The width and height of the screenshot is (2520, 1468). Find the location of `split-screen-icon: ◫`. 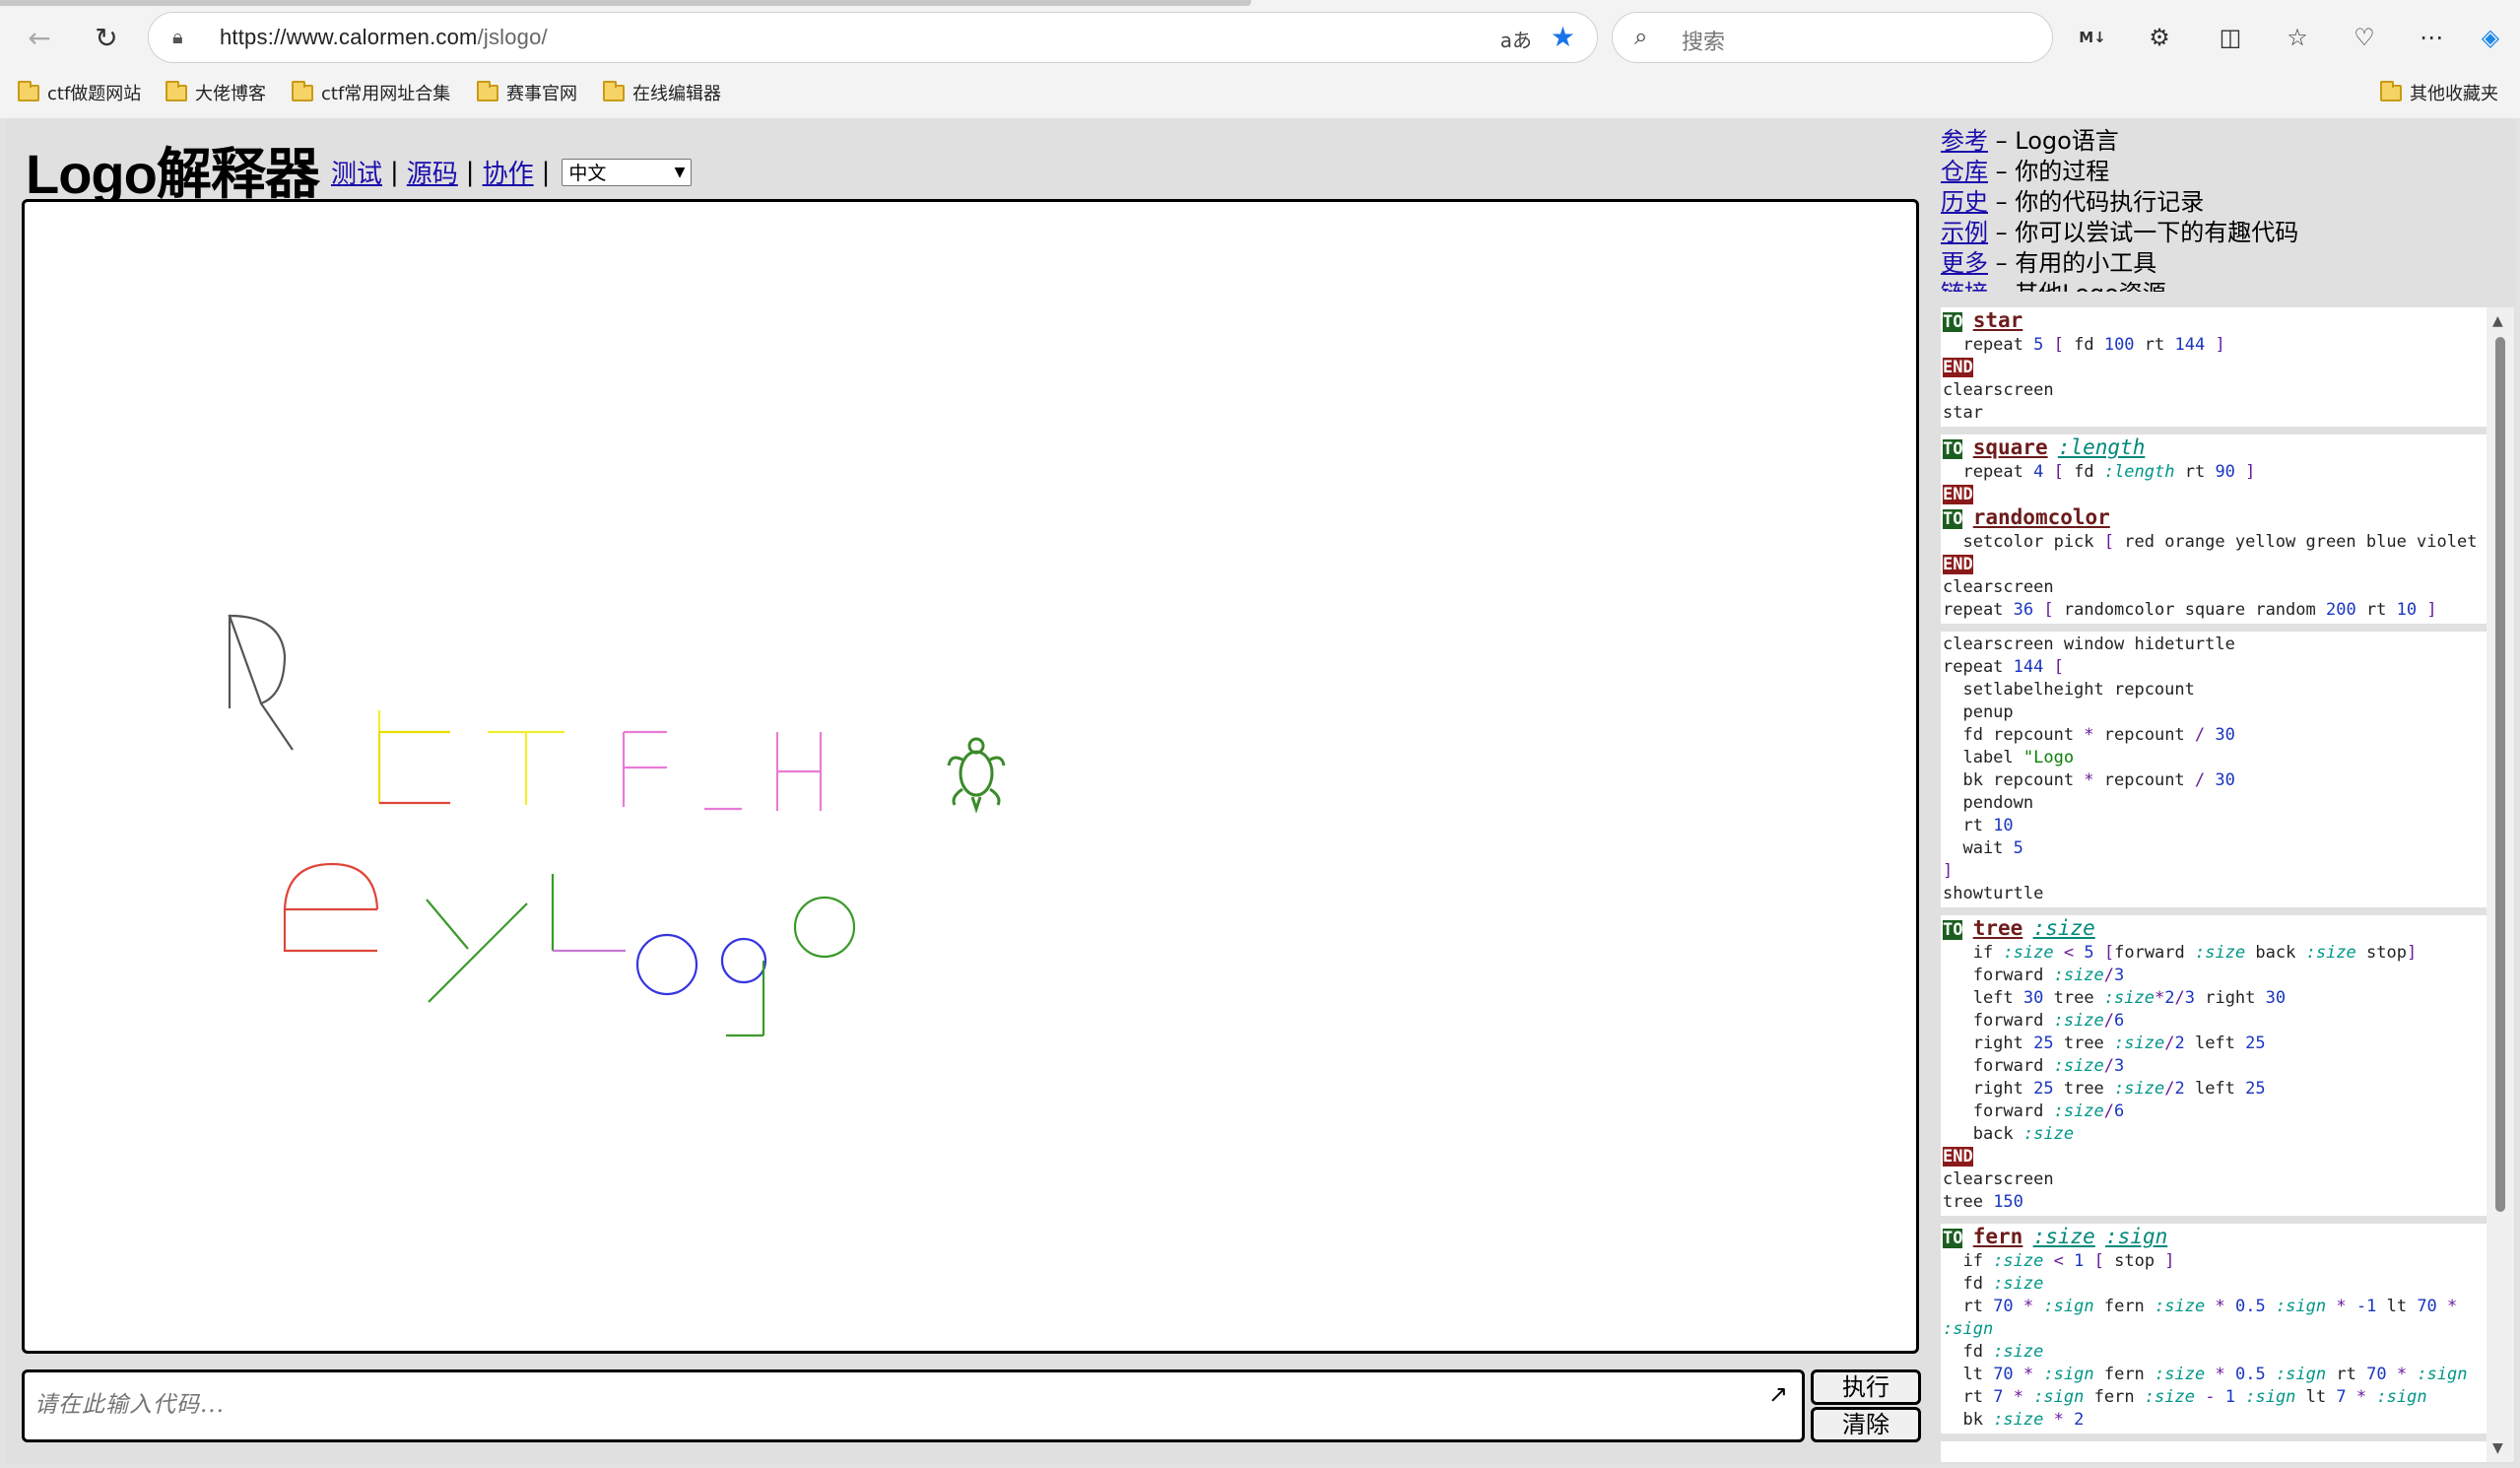

split-screen-icon: ◫ is located at coordinates (2230, 37).